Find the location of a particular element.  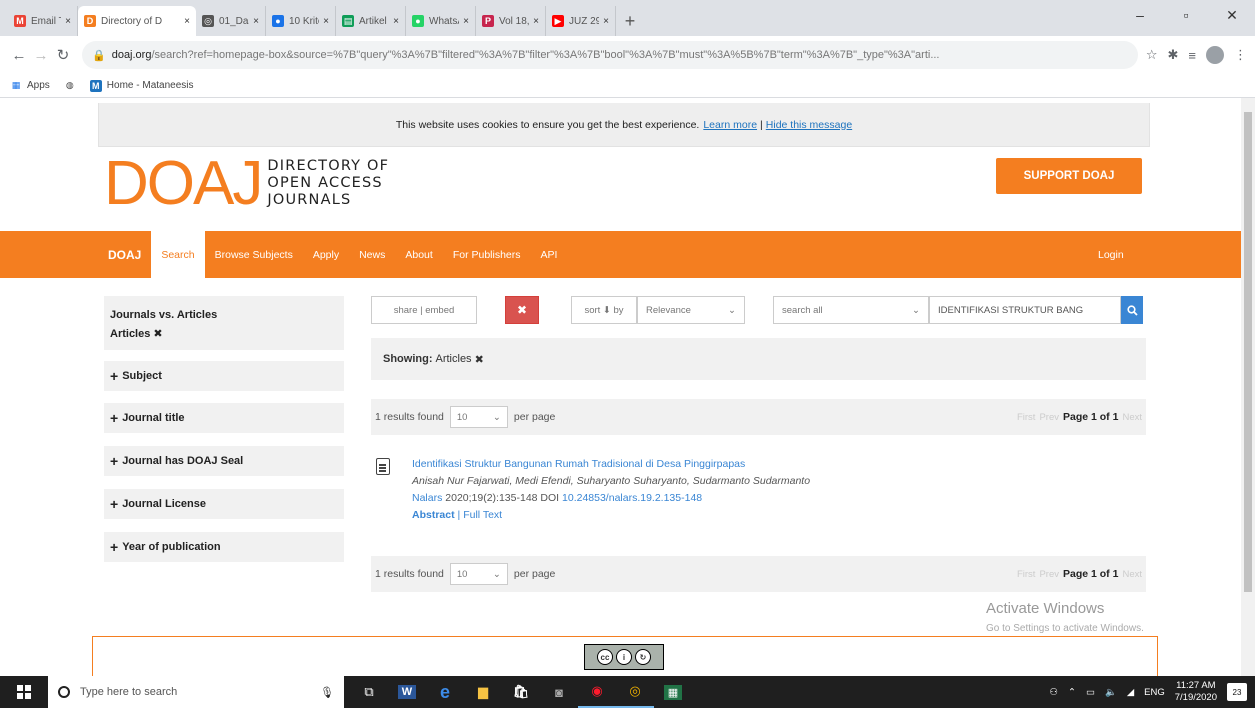

network-icon: ▭ is located at coordinates (1090, 692).